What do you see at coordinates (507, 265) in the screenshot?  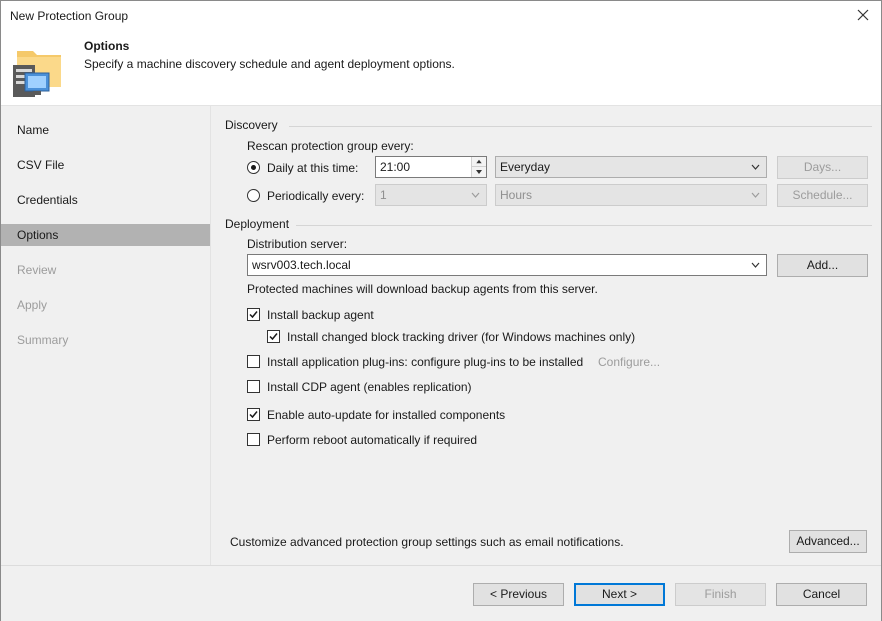 I see `distribution-server-select: wsrv003.tech.local` at bounding box center [507, 265].